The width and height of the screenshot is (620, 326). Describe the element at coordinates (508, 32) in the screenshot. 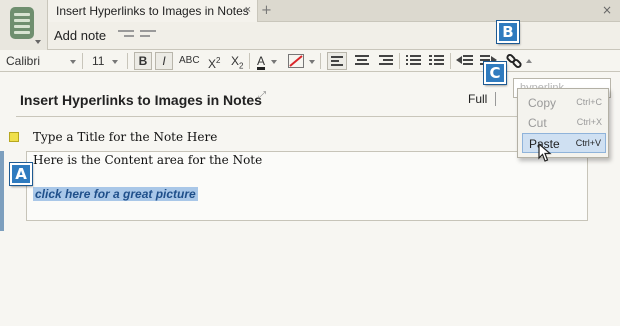

I see `callout-badge-b: B` at that location.